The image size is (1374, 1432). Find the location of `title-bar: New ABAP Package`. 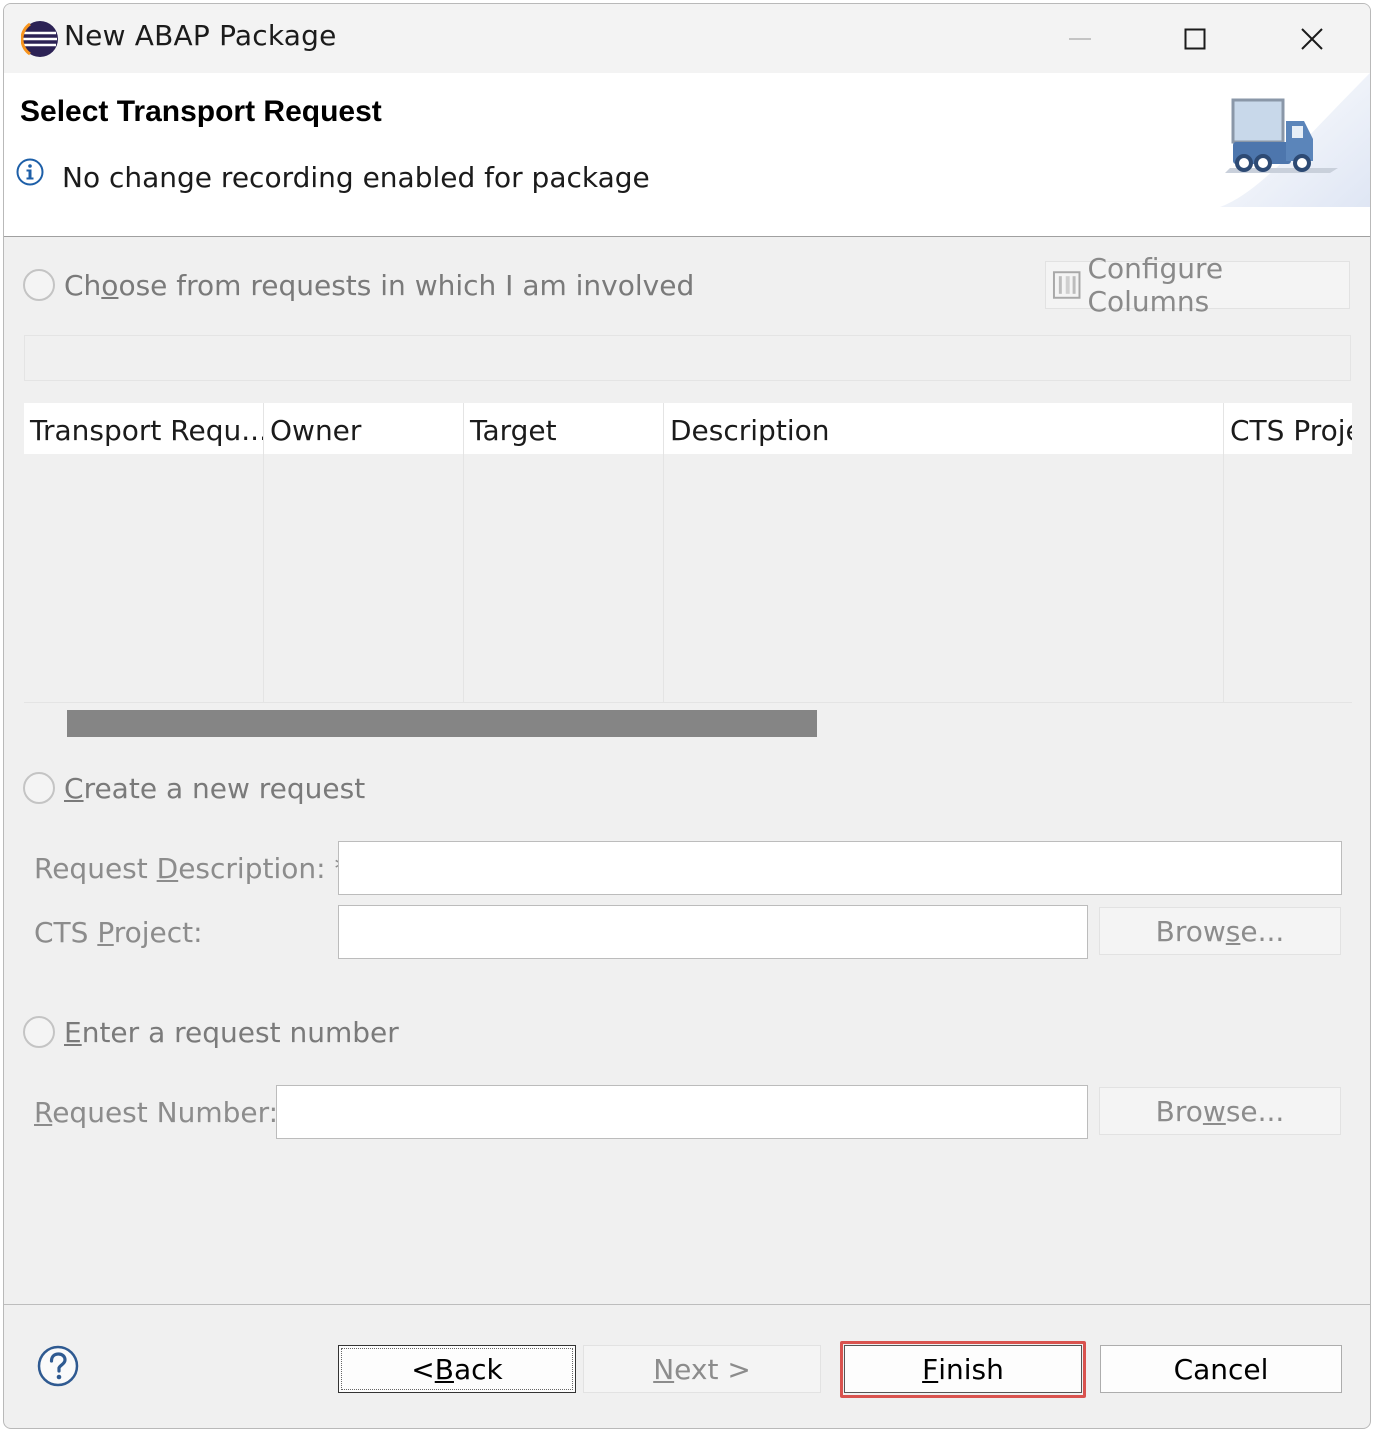

title-bar: New ABAP Package is located at coordinates (687, 38).